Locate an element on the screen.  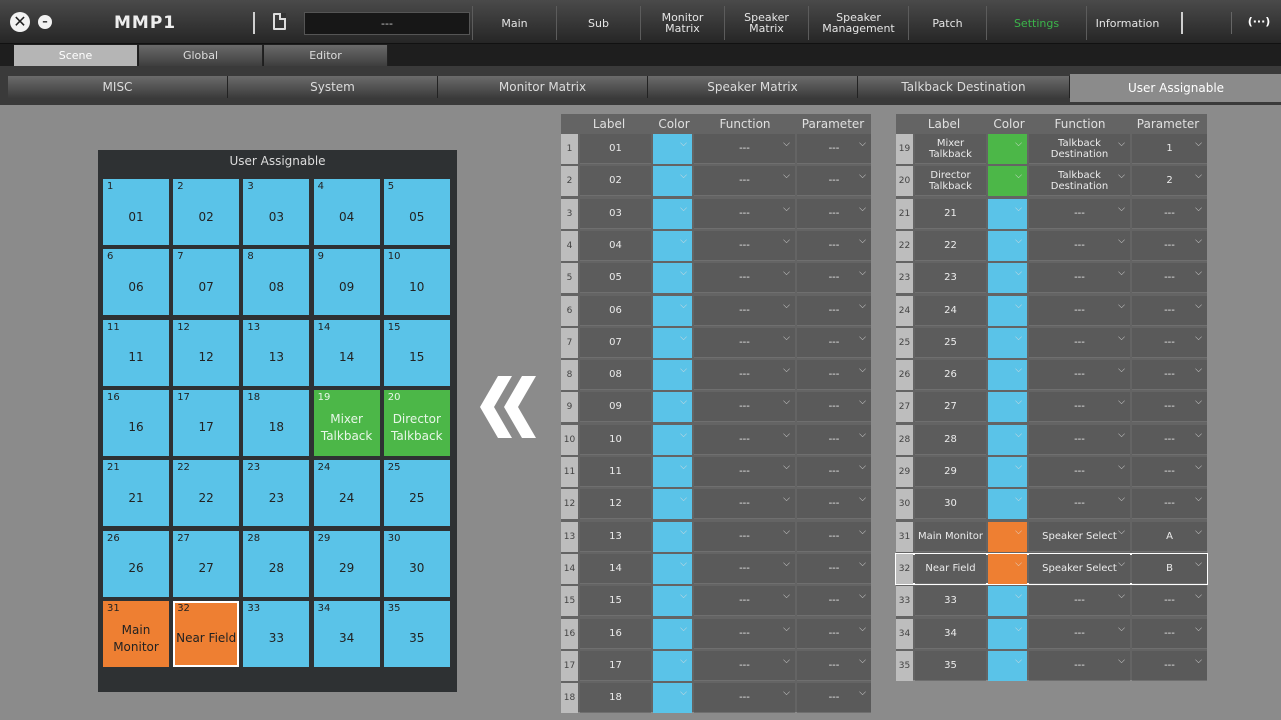
table-row: 10 10 ⌵ --- ⌵ --- ⌵ is located at coordinates (716, 439).